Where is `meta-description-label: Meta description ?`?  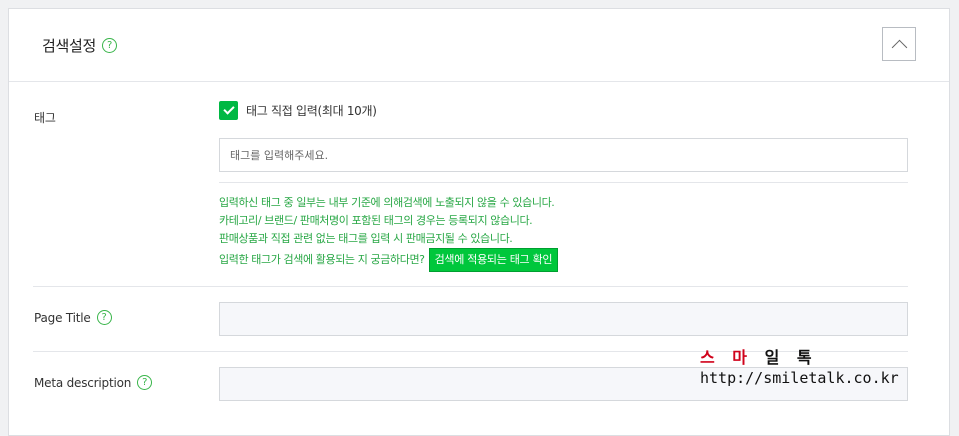 meta-description-label: Meta description ? is located at coordinates (93, 382).